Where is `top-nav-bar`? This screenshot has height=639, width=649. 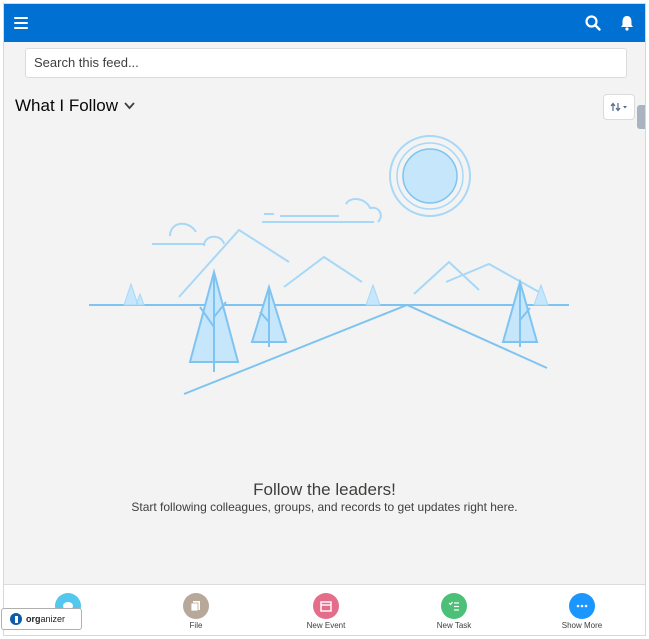
top-nav-bar is located at coordinates (324, 23).